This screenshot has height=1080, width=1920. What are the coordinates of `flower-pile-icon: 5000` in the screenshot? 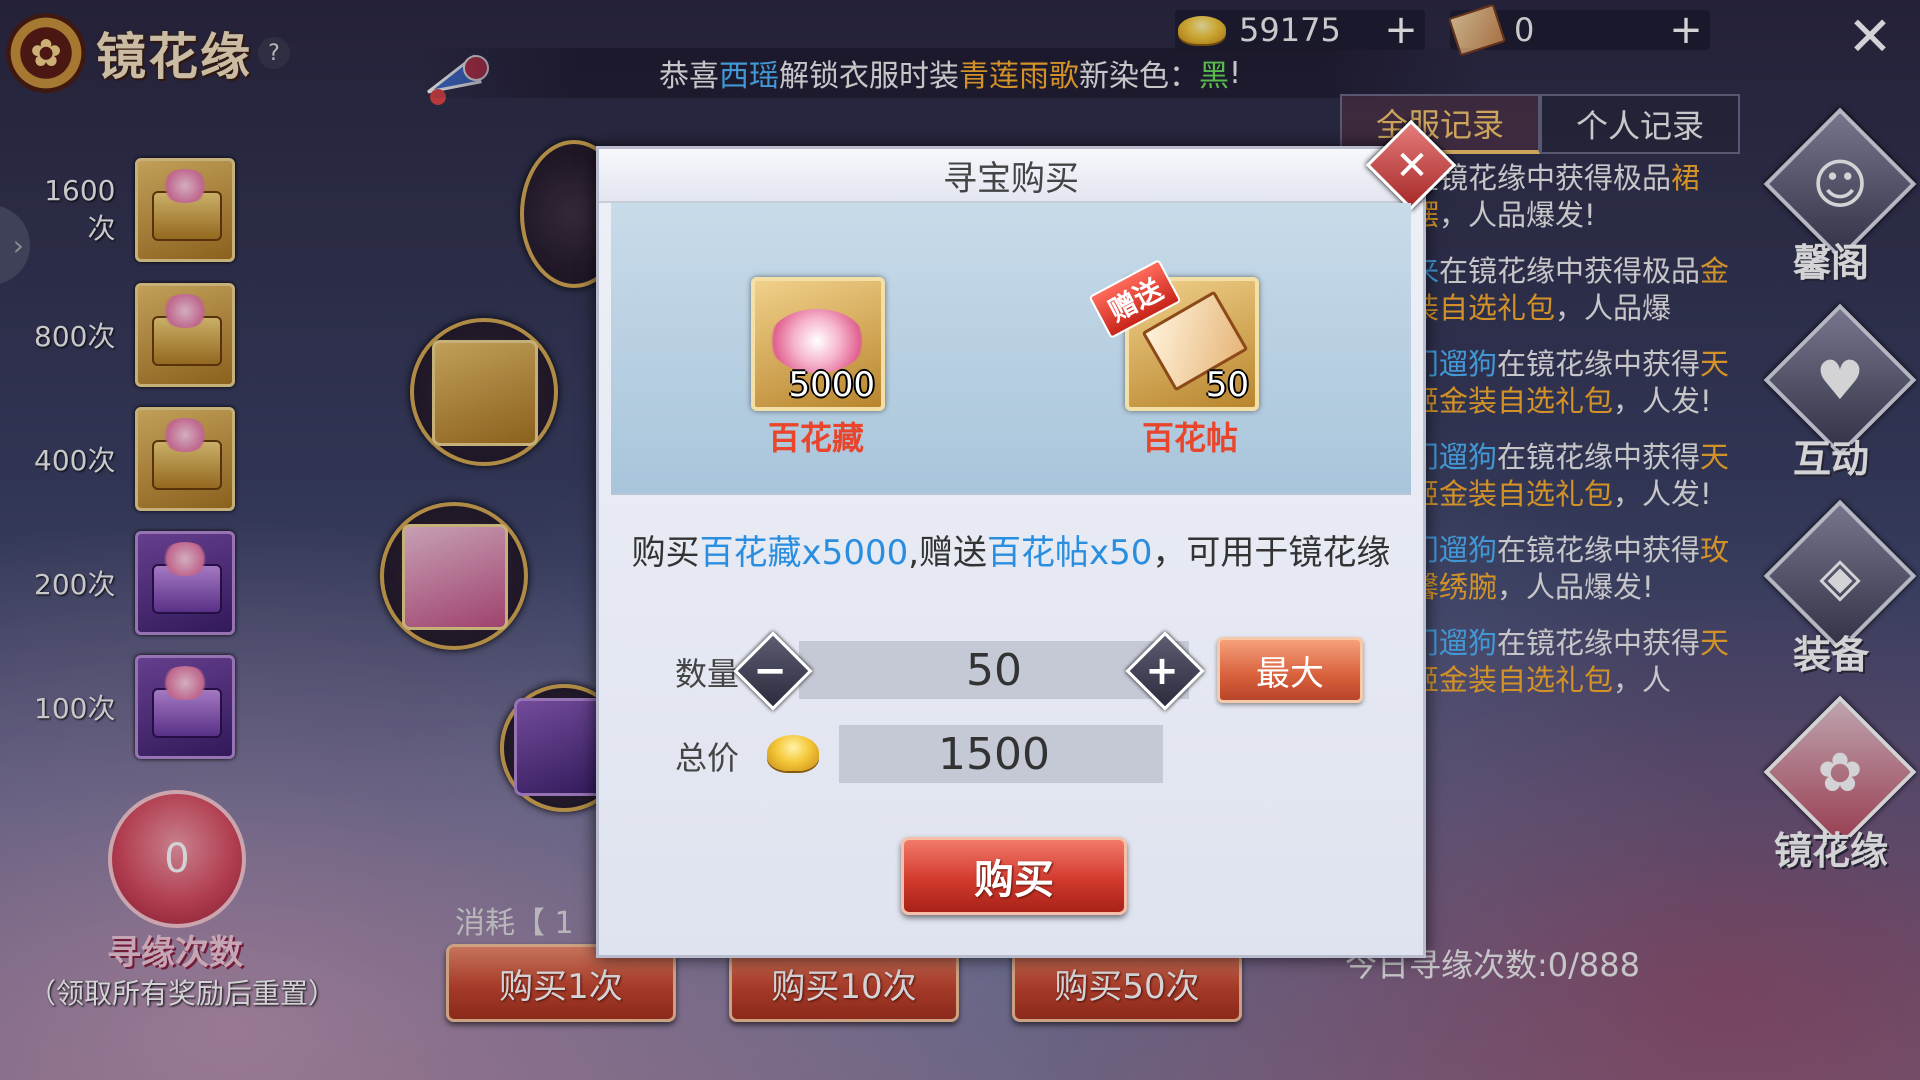 It's located at (818, 344).